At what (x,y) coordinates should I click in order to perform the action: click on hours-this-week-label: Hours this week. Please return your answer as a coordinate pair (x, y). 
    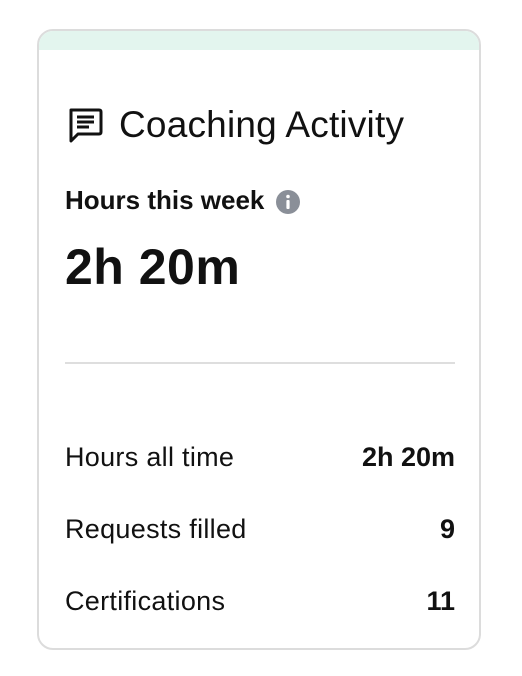
    Looking at the image, I should click on (165, 200).